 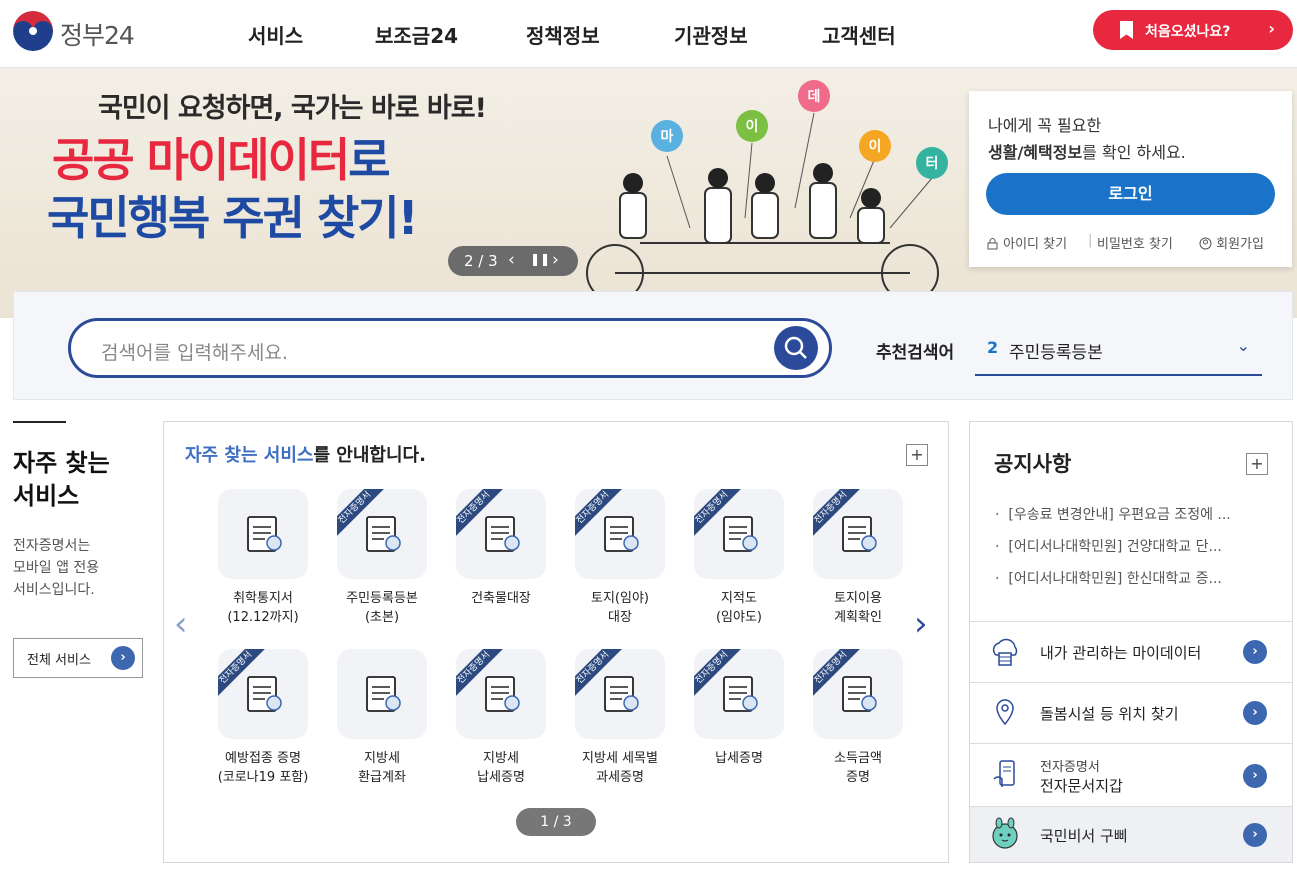 I want to click on logo-text: 정부24, so click(x=97, y=34).